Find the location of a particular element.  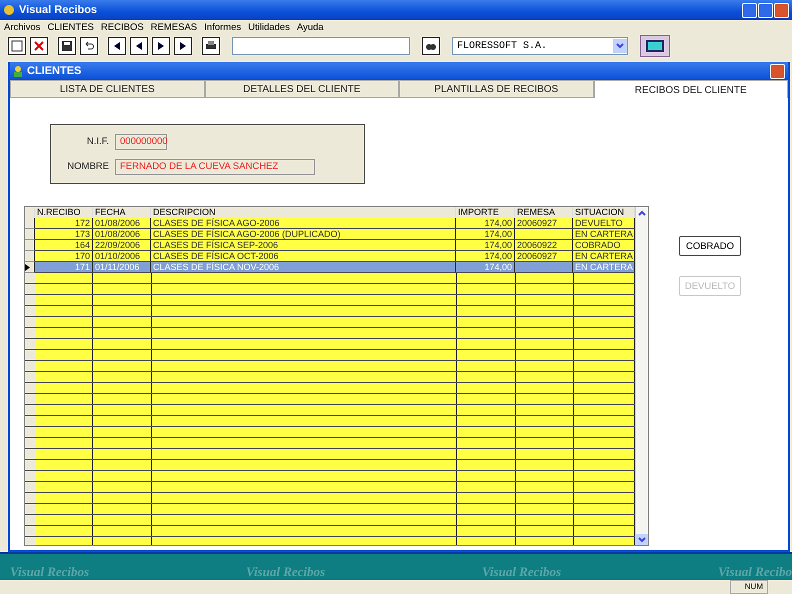

previous-record-icon is located at coordinates (139, 46).